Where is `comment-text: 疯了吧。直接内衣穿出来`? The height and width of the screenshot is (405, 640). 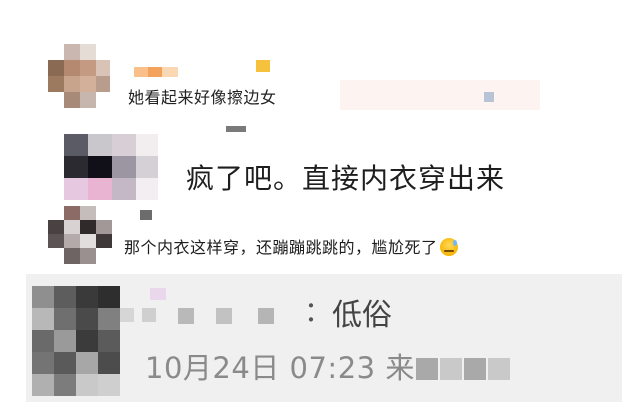 comment-text: 疯了吧。直接内衣穿出来 is located at coordinates (346, 178).